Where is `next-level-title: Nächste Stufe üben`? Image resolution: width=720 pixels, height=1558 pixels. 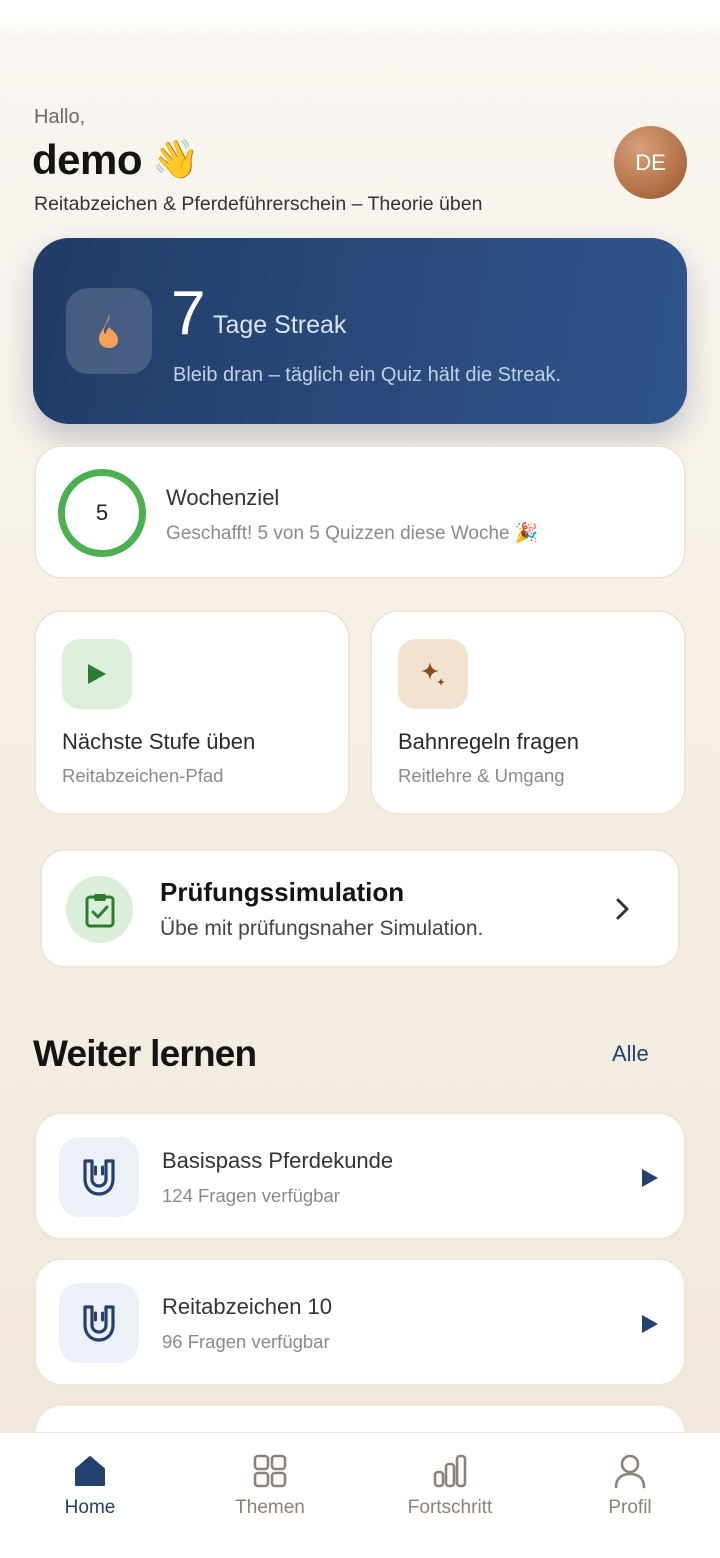
next-level-title: Nächste Stufe üben is located at coordinates (159, 741).